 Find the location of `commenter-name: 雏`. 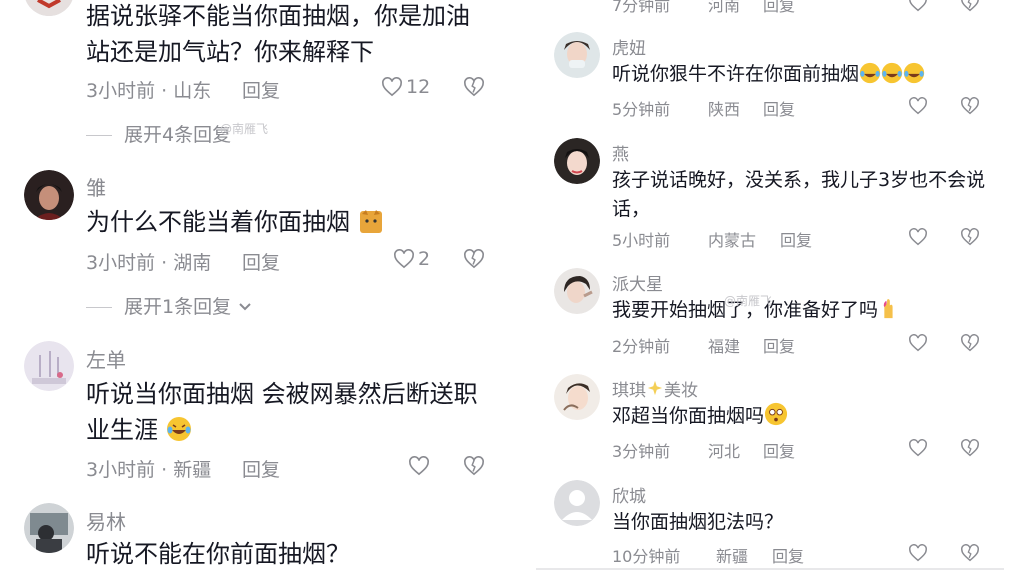

commenter-name: 雏 is located at coordinates (96, 186).